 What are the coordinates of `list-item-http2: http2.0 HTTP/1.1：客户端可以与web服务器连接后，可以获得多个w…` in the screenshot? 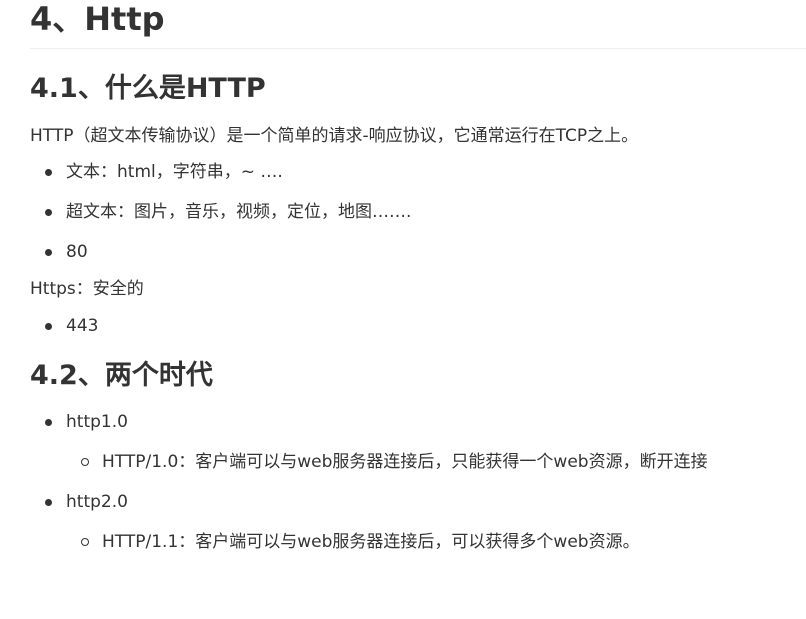 It's located at (418, 522).